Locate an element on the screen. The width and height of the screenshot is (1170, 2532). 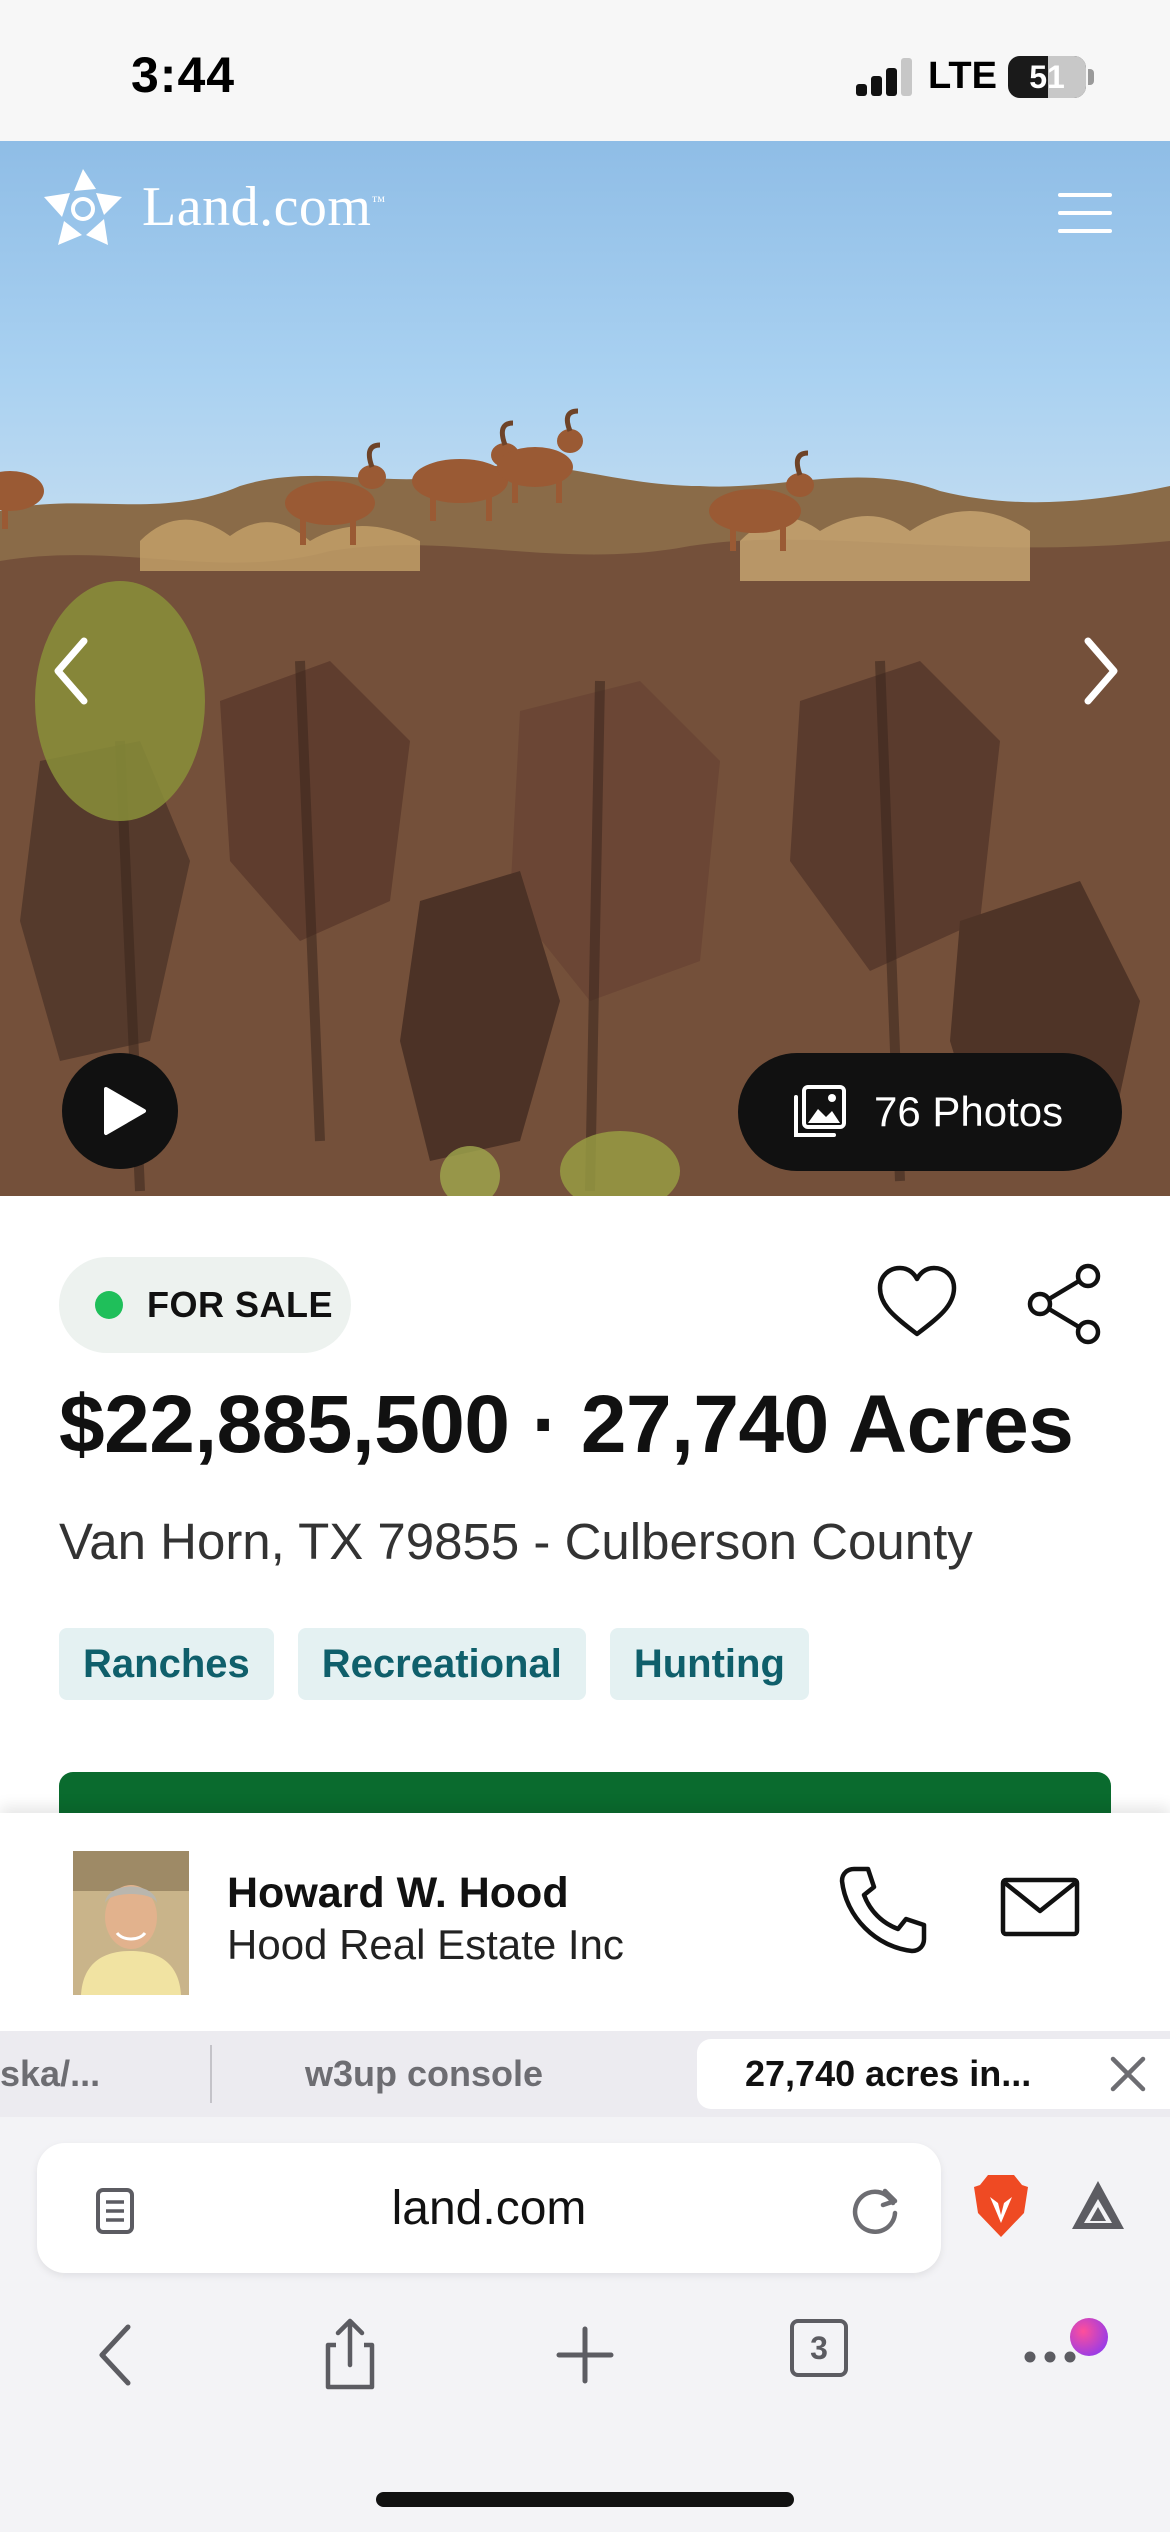
brand-trademark: ™ is located at coordinates (378, 202).